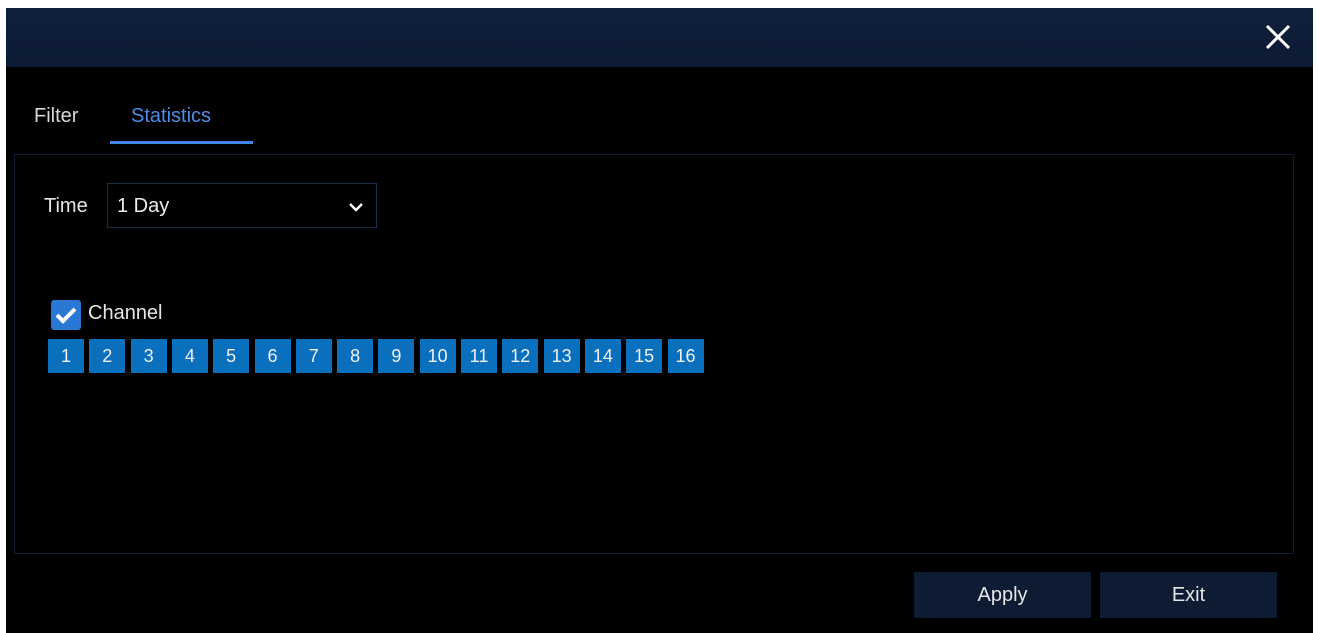 Image resolution: width=1318 pixels, height=633 pixels. What do you see at coordinates (143, 206) in the screenshot?
I see `time-selected-value: 1 Day` at bounding box center [143, 206].